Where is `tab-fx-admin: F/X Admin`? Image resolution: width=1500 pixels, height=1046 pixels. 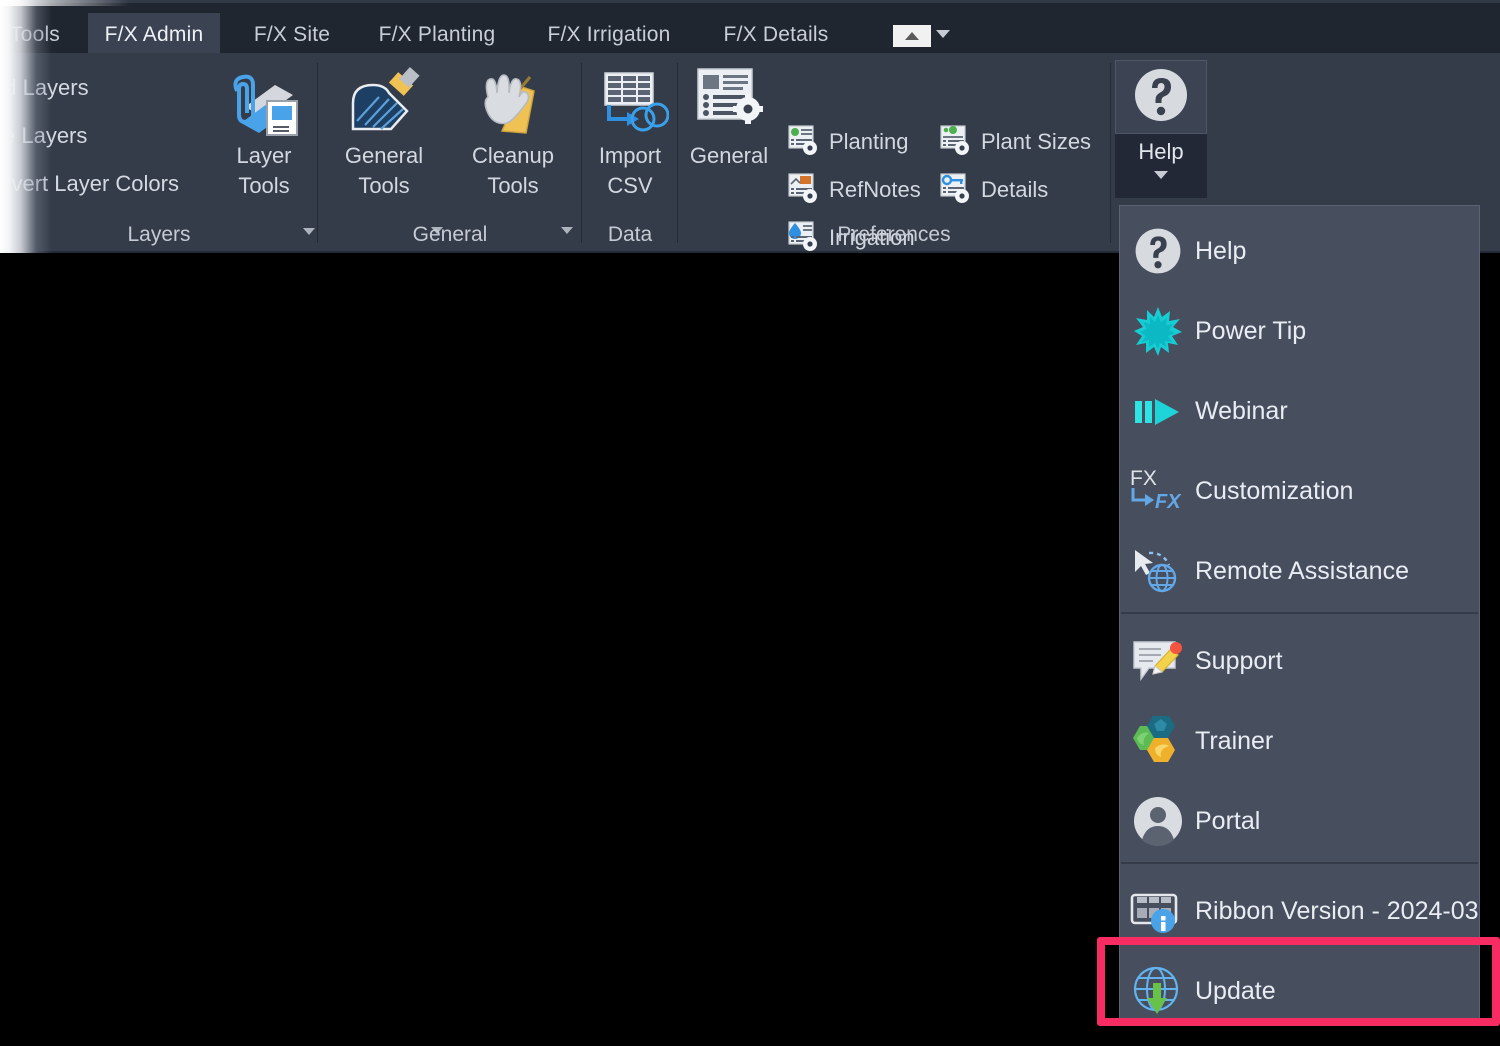
tab-fx-admin: F/X Admin is located at coordinates (154, 34).